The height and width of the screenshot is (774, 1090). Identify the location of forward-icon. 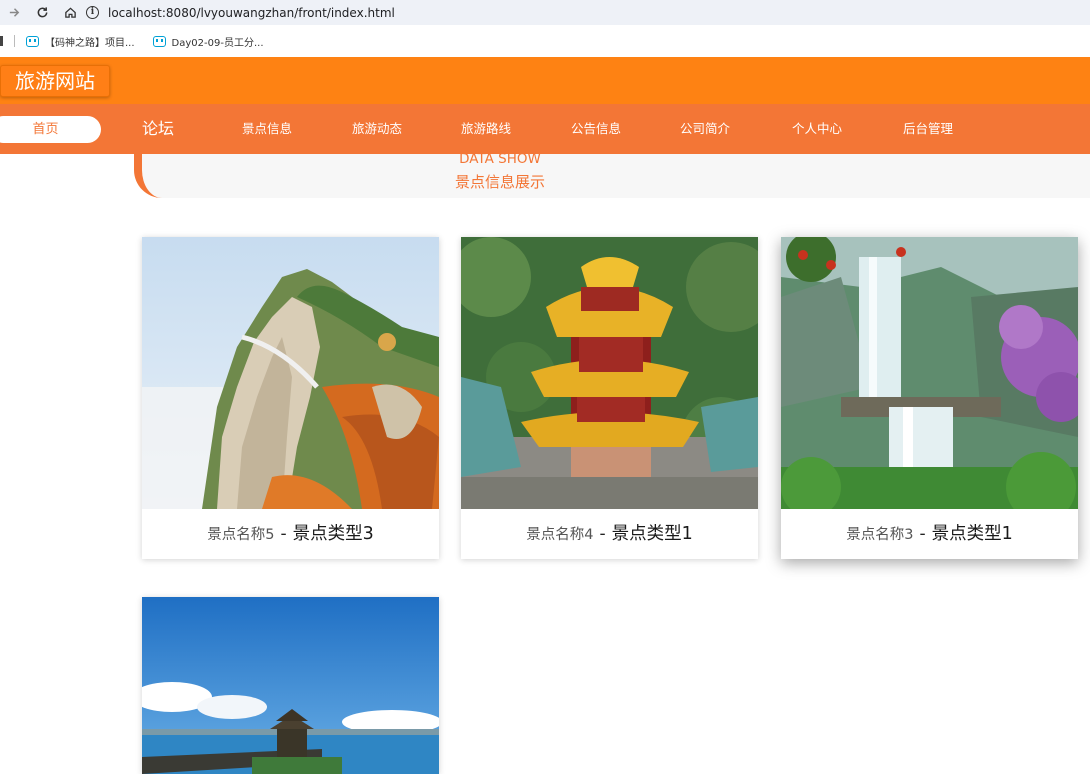
(14, 12).